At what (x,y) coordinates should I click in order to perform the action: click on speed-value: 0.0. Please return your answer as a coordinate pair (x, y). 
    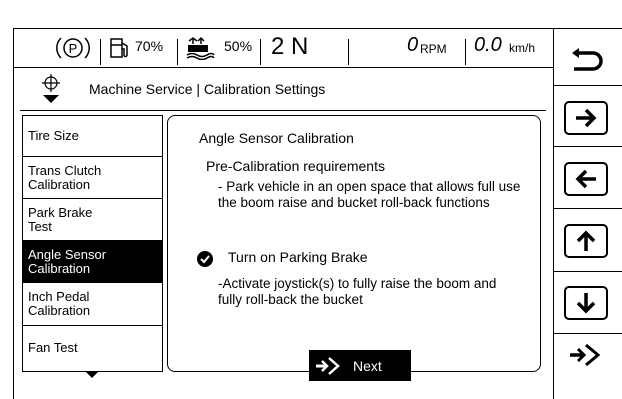
    Looking at the image, I should click on (488, 45).